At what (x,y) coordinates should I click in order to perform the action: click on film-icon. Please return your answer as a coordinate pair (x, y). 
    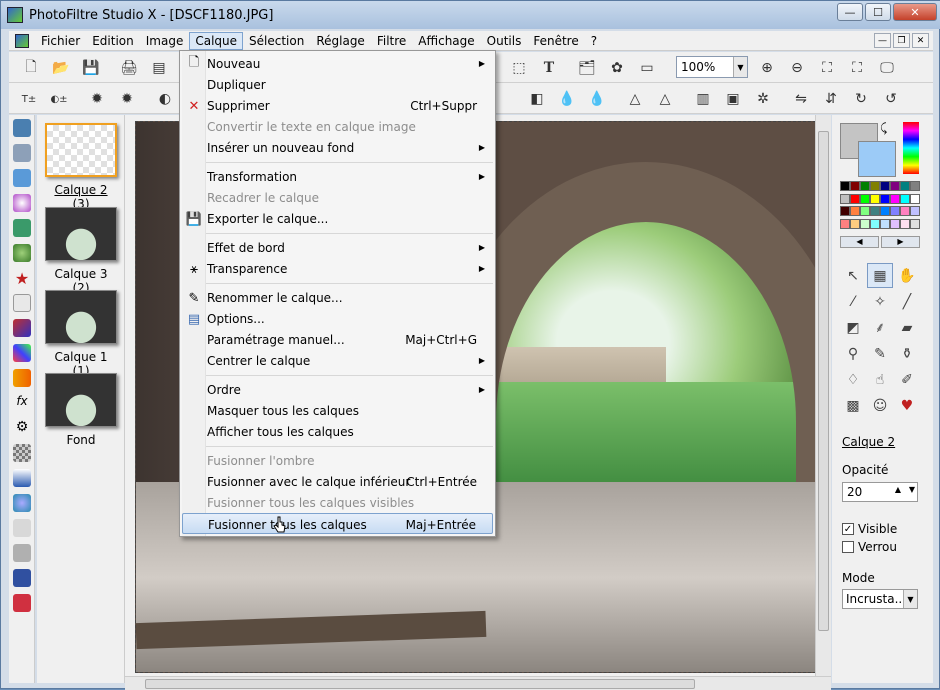
    Looking at the image, I should click on (22, 153).